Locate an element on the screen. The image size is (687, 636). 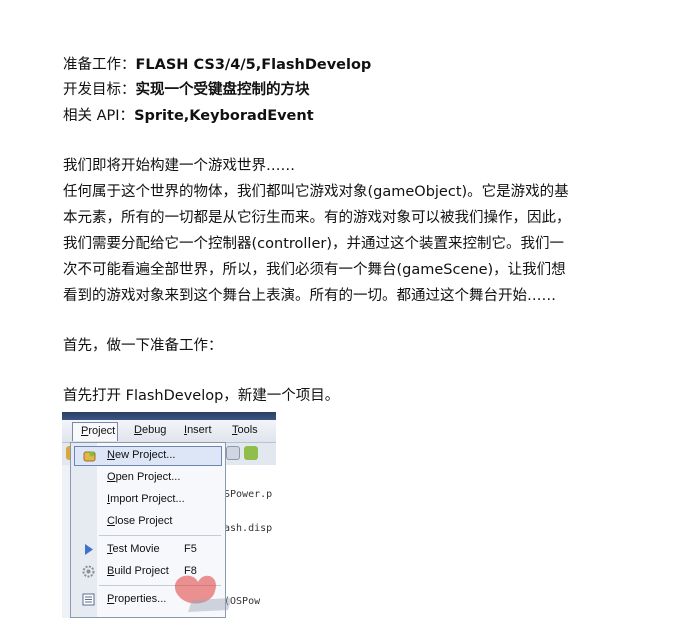
menu-tools: Tools is located at coordinates (245, 430).